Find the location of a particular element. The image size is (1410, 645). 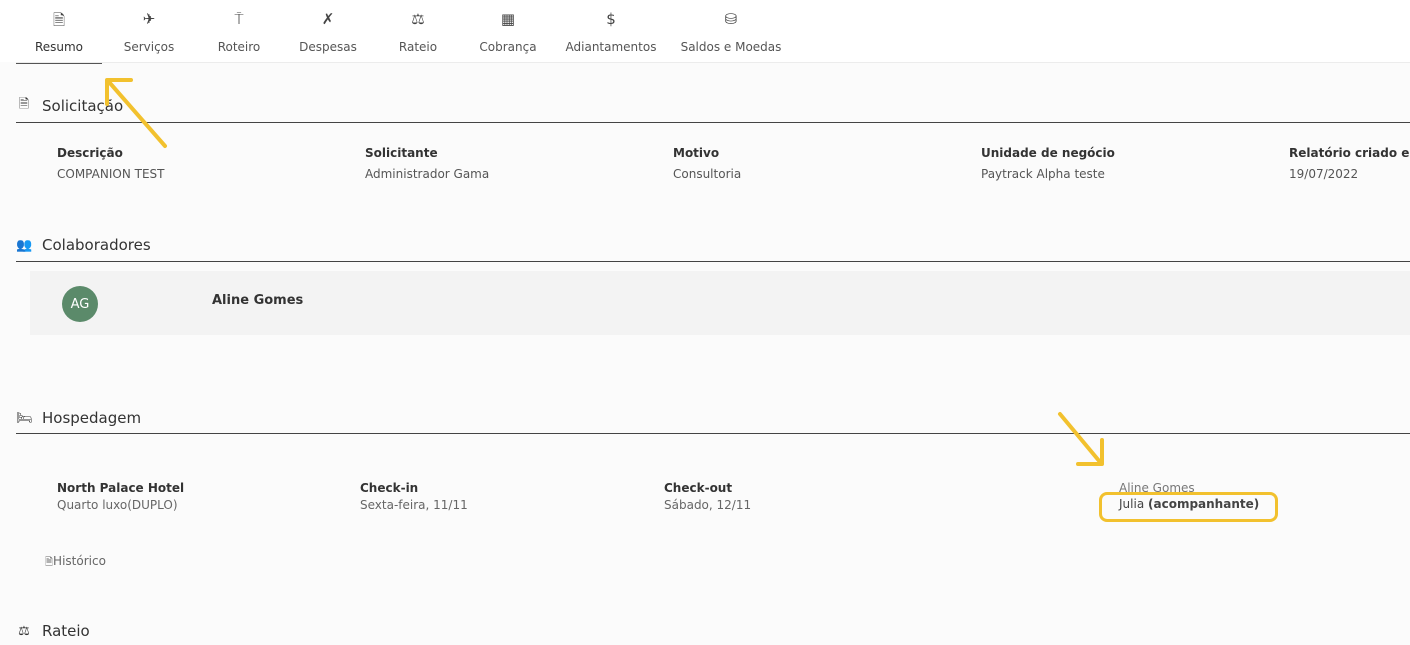

checkout-info: Check-out Sábado, 12/11 is located at coordinates (707, 496).